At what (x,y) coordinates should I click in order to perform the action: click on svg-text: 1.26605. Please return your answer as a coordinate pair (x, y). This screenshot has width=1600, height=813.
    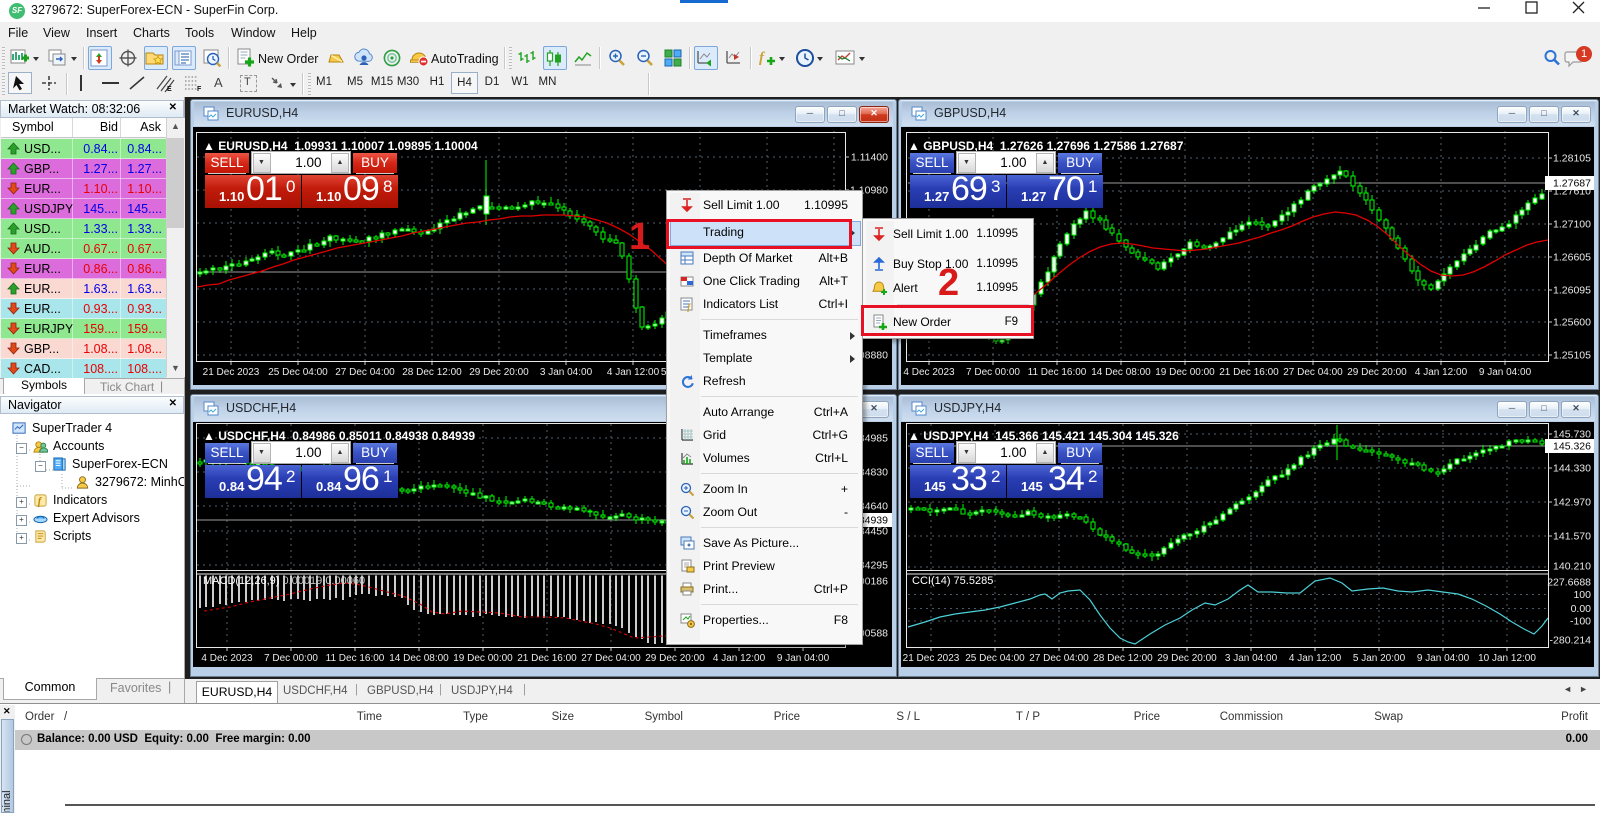
    Looking at the image, I should click on (1572, 258).